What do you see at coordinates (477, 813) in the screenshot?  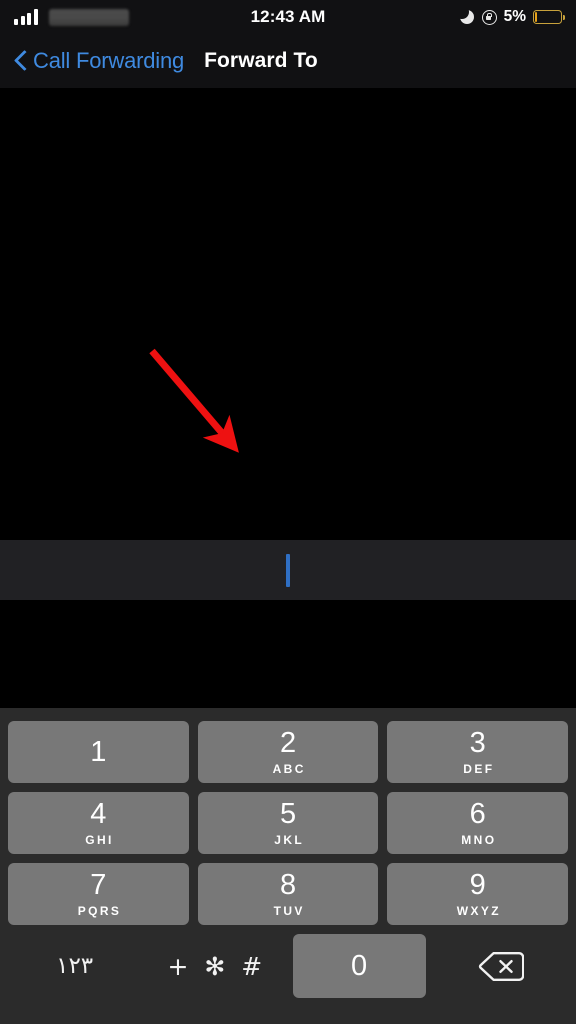 I see `key-6-number: 6` at bounding box center [477, 813].